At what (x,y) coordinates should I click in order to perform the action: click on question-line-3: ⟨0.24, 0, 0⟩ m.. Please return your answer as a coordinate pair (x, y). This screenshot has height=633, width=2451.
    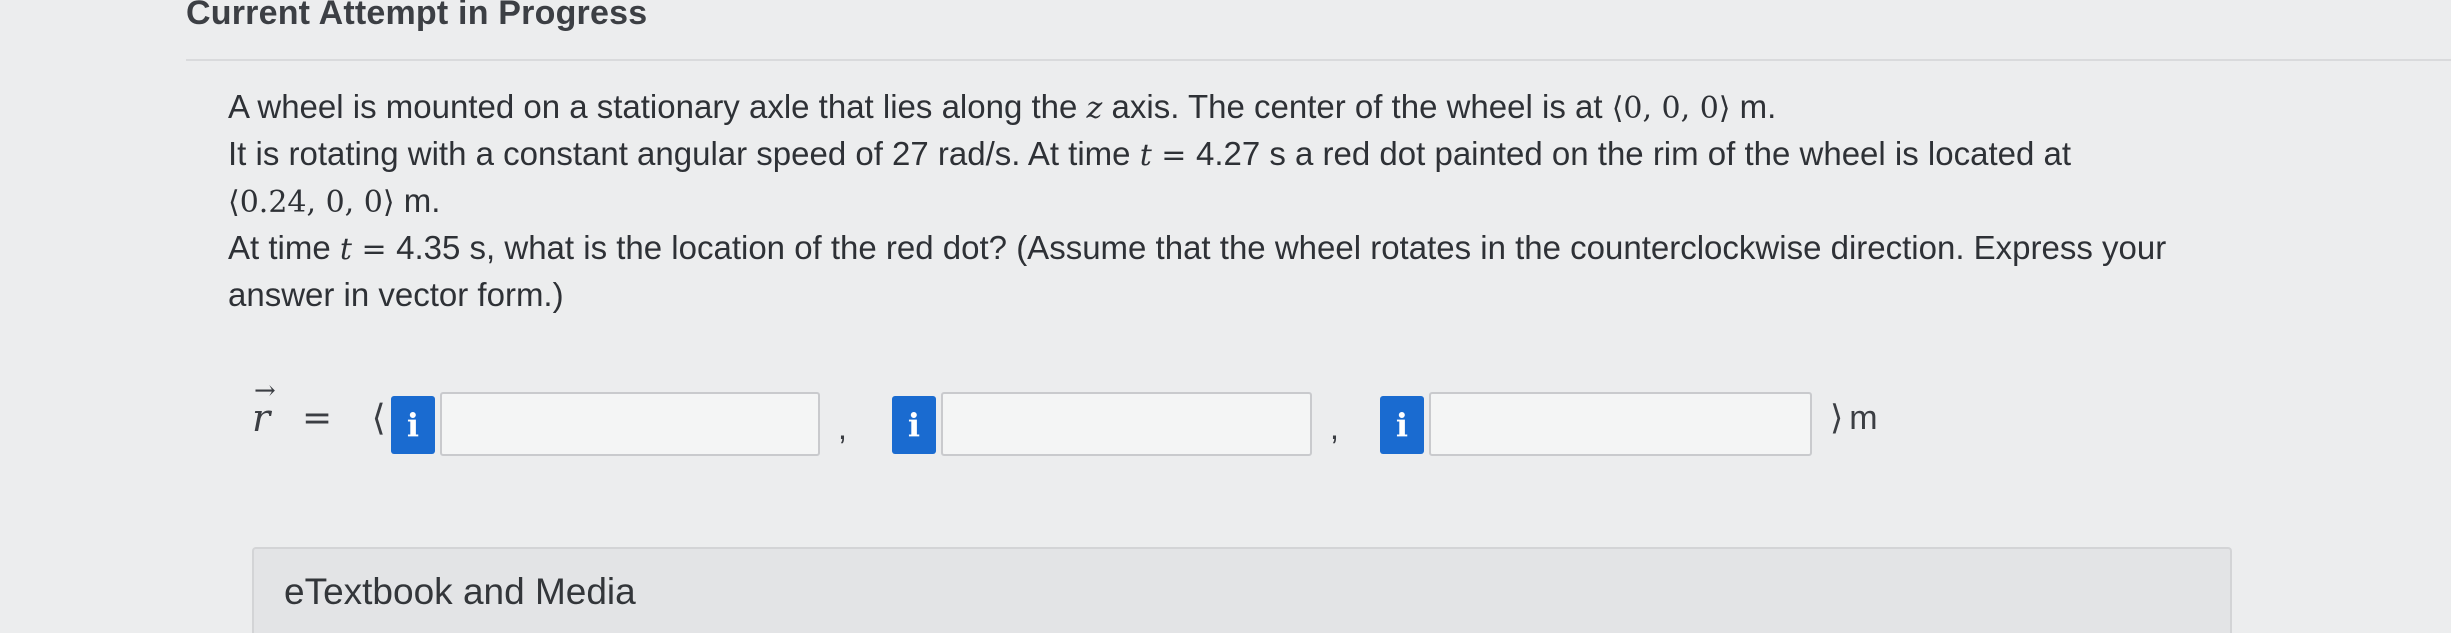
    Looking at the image, I should click on (334, 201).